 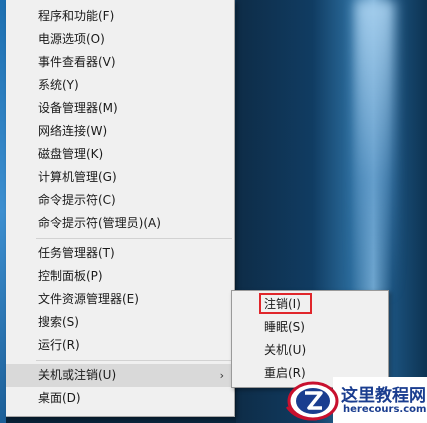 What do you see at coordinates (120, 200) in the screenshot?
I see `menu-item-command-prompt: 命令提示符(C)` at bounding box center [120, 200].